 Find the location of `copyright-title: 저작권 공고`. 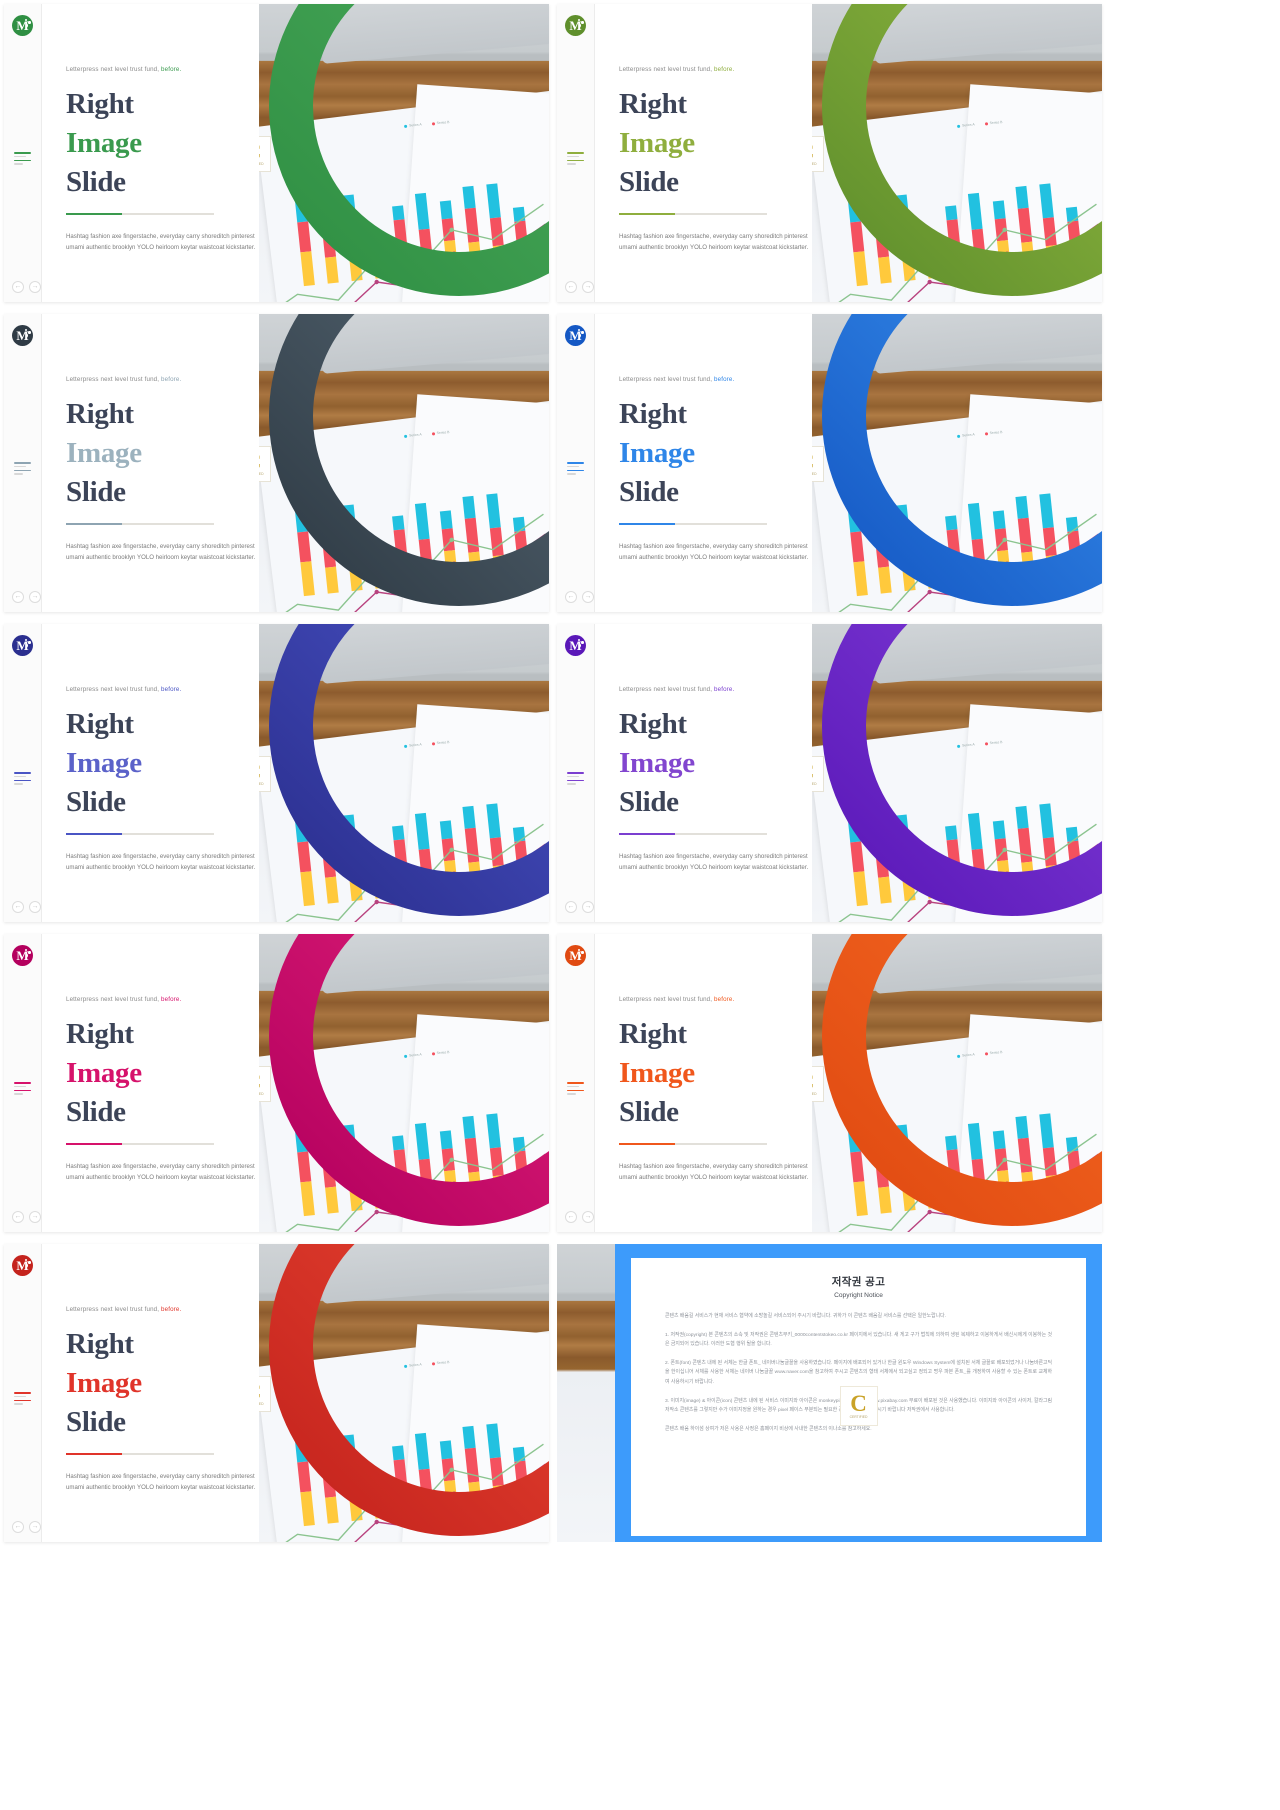

copyright-title: 저작권 공고 is located at coordinates (858, 1282).